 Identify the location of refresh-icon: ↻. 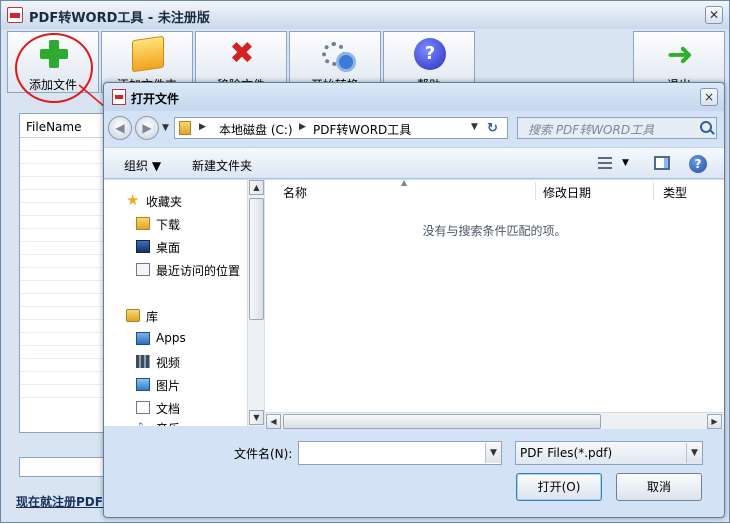
(495, 129).